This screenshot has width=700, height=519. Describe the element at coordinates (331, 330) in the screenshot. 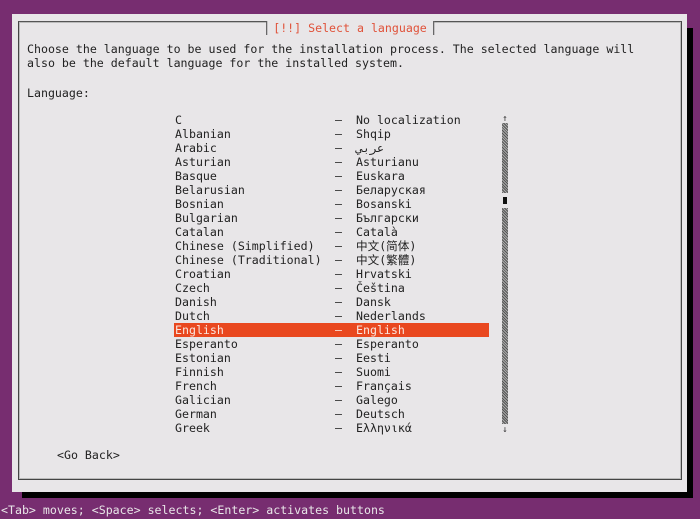

I see `language-option-selected: English – English` at that location.